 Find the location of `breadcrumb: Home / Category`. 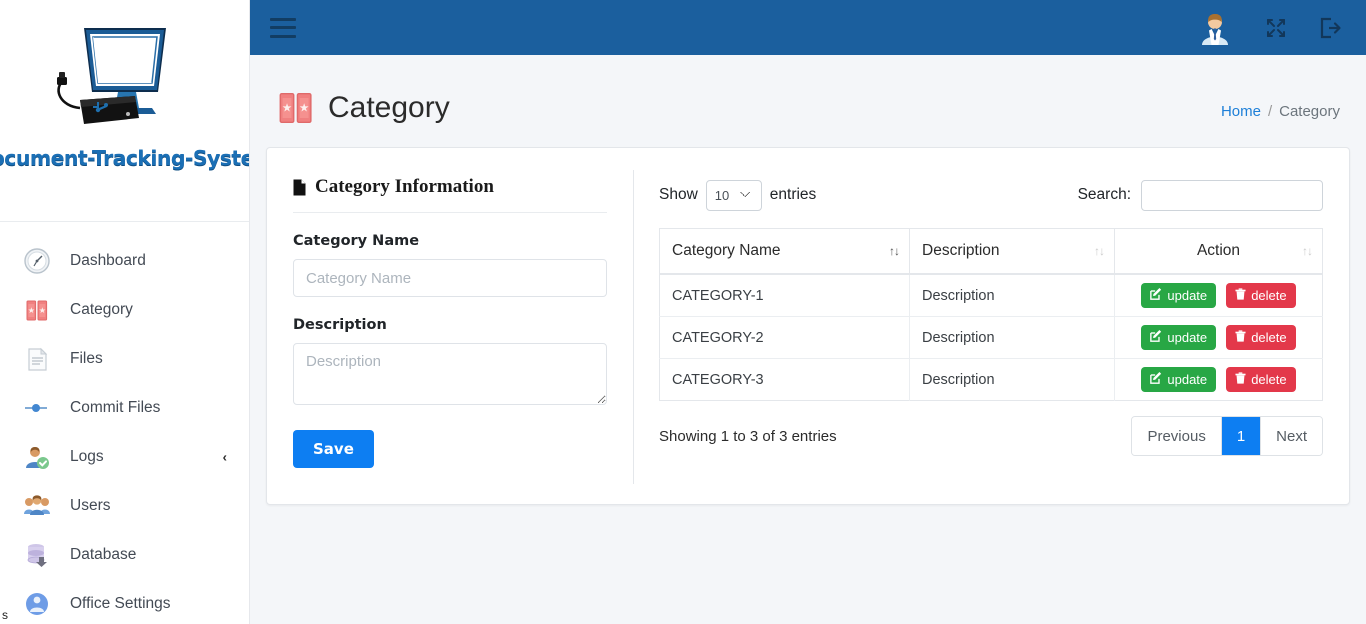

breadcrumb: Home / Category is located at coordinates (1280, 108).